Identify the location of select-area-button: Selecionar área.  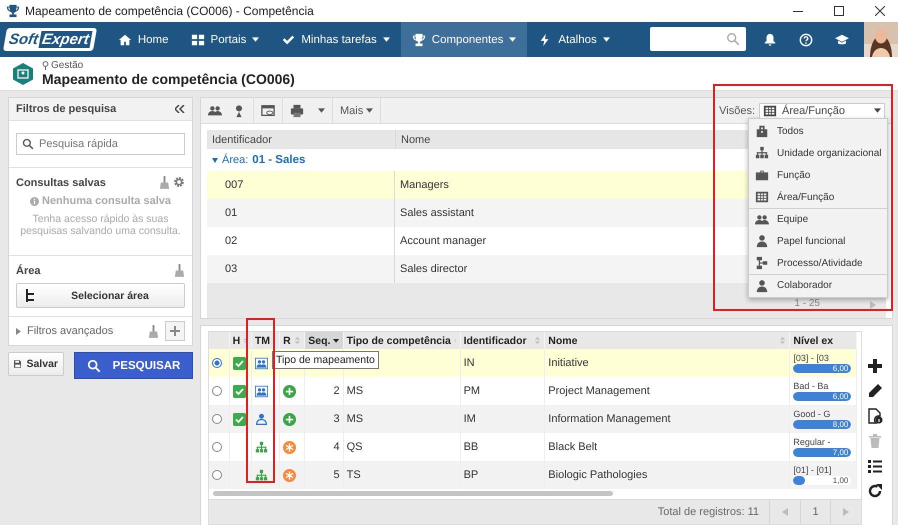
(100, 295).